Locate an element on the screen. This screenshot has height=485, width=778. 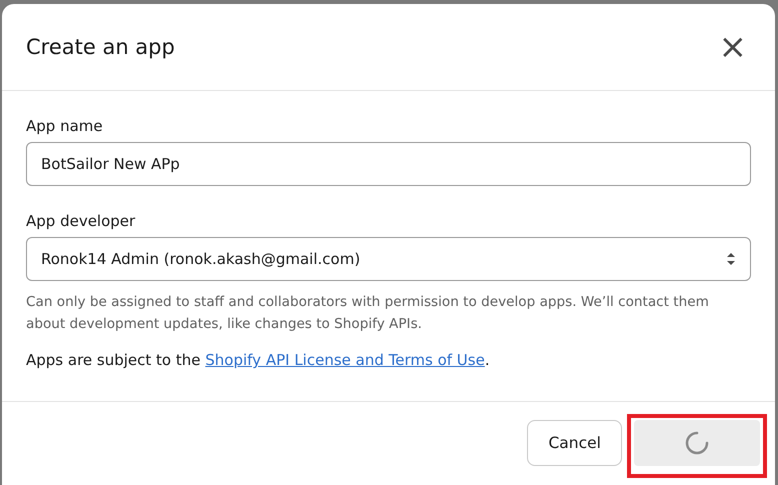
terms-text: Apps are subject to the Shopify API License and Terms of Use. is located at coordinates (258, 360).